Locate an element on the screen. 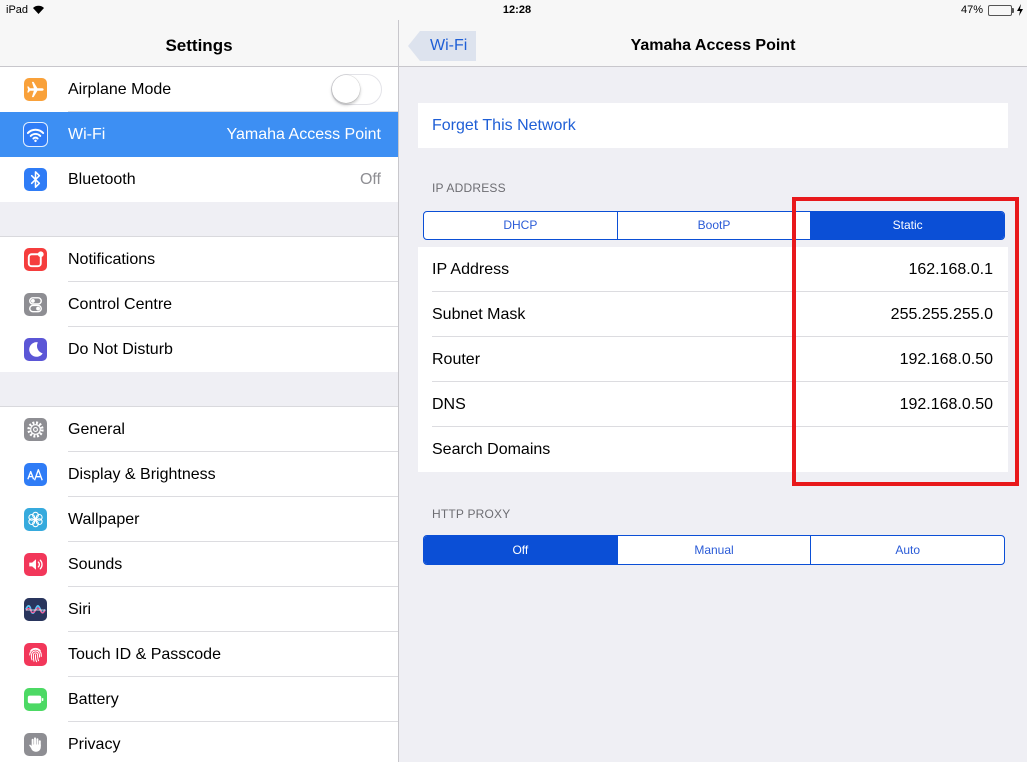  sidebar-title: Settings is located at coordinates (199, 45).